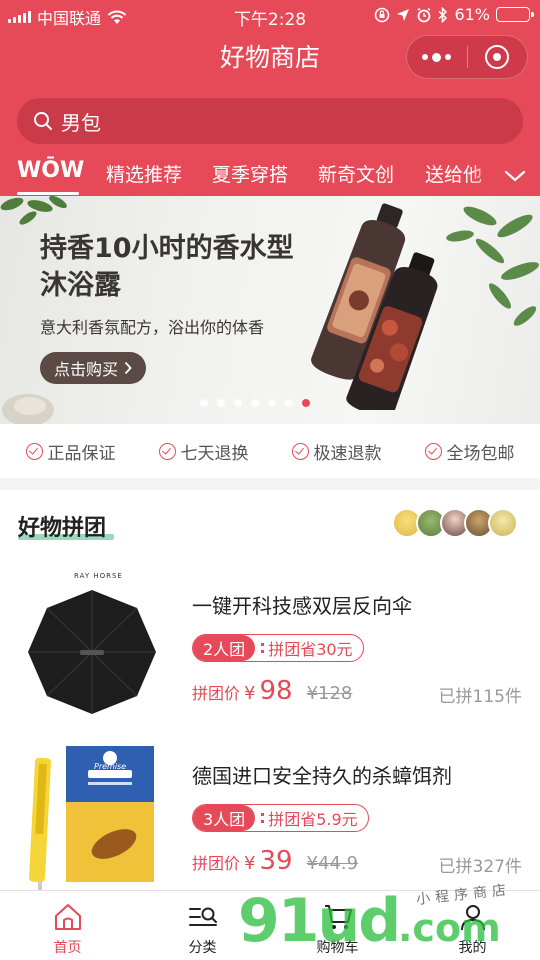 The height and width of the screenshot is (960, 540). Describe the element at coordinates (382, 14) in the screenshot. I see `rotation-lock-icon` at that location.